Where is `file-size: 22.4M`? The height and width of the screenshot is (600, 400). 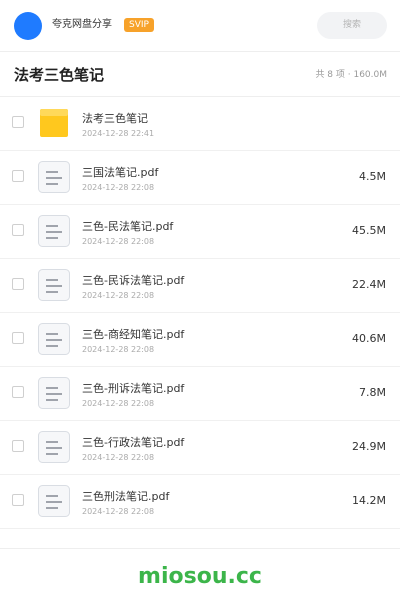
file-size: 22.4M is located at coordinates (369, 284).